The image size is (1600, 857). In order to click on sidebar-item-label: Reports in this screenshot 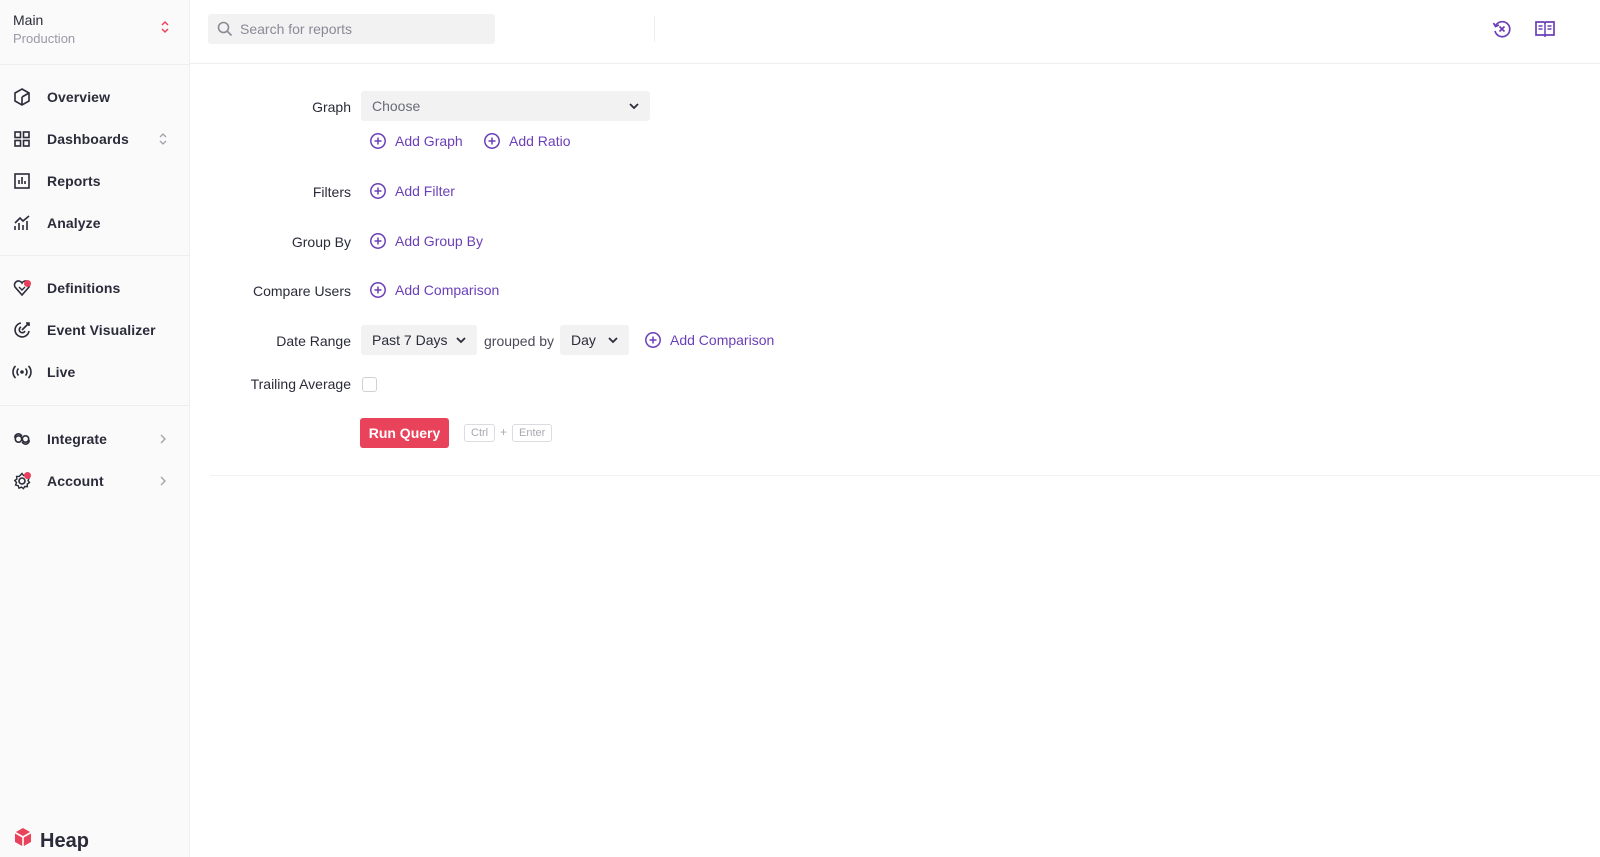, I will do `click(74, 181)`.